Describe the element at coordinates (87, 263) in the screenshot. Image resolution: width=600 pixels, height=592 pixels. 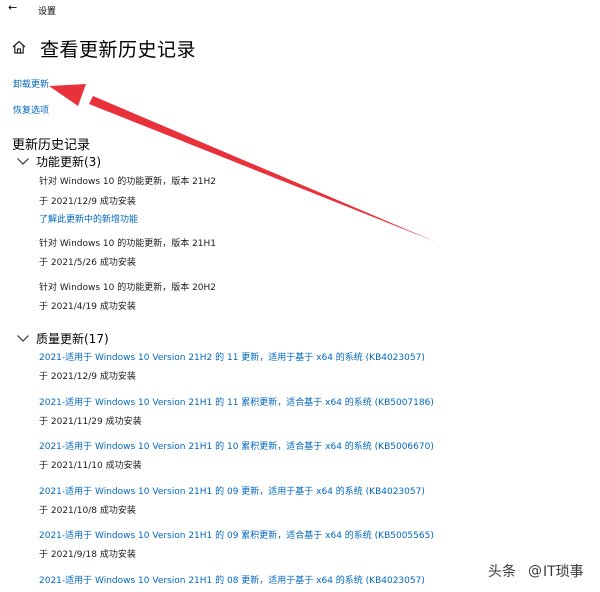
I see `update-status: 于 2021/5/26 成功安装` at that location.